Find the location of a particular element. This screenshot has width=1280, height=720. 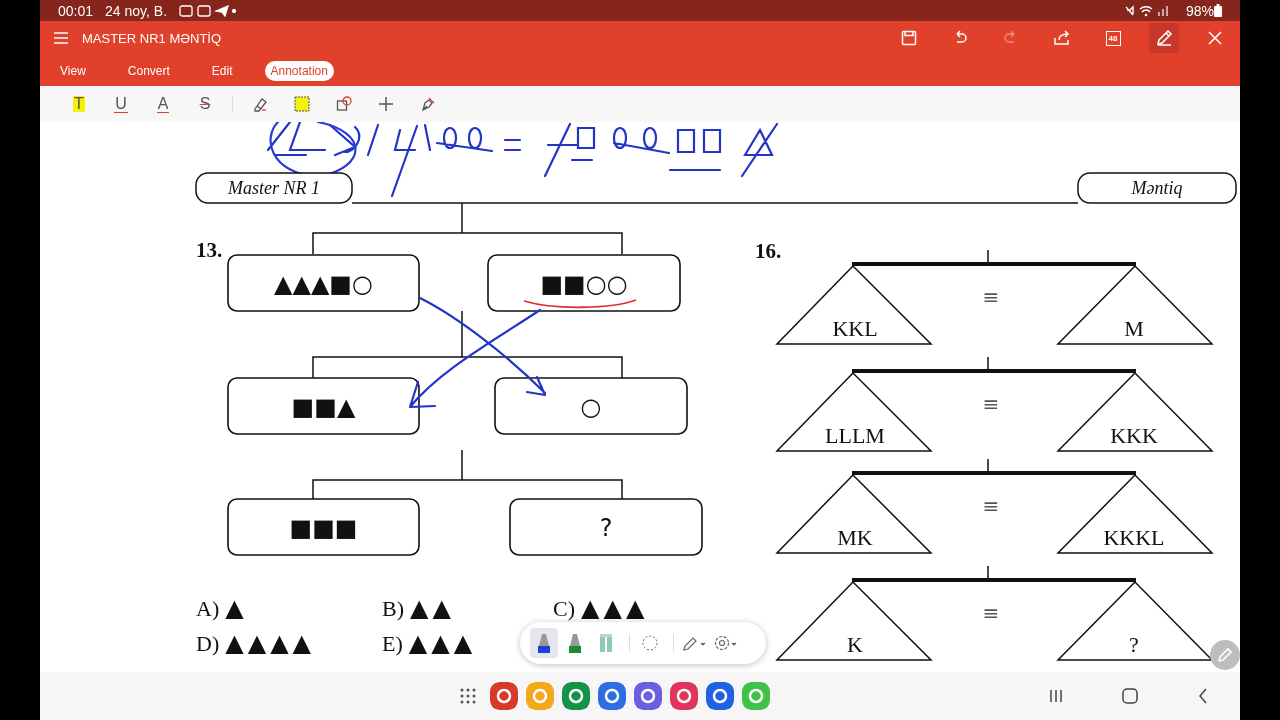

color-text-tool: A is located at coordinates (163, 104).